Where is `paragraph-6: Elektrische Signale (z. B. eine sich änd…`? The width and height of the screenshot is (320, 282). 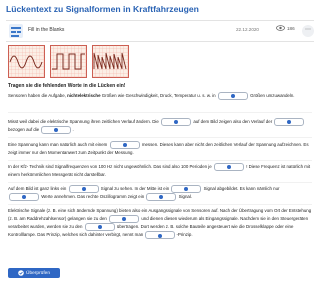
paragraph-6: Elektrische Signale (z. B. eine sich änd… is located at coordinates (160, 224).